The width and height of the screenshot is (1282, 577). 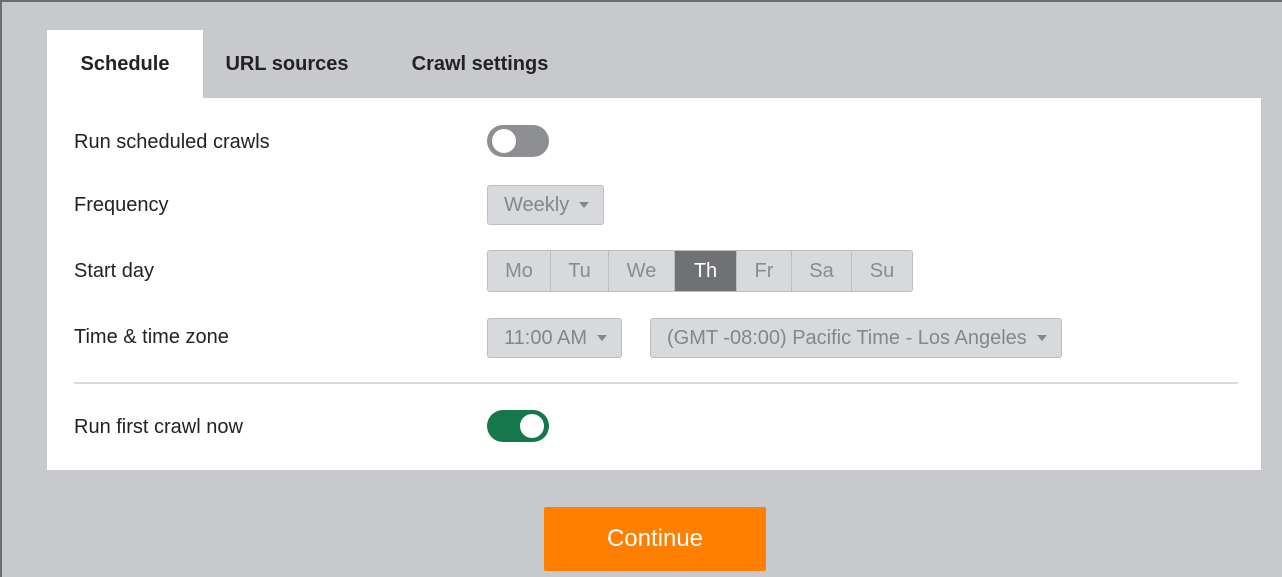 I want to click on day-we: We, so click(x=642, y=271).